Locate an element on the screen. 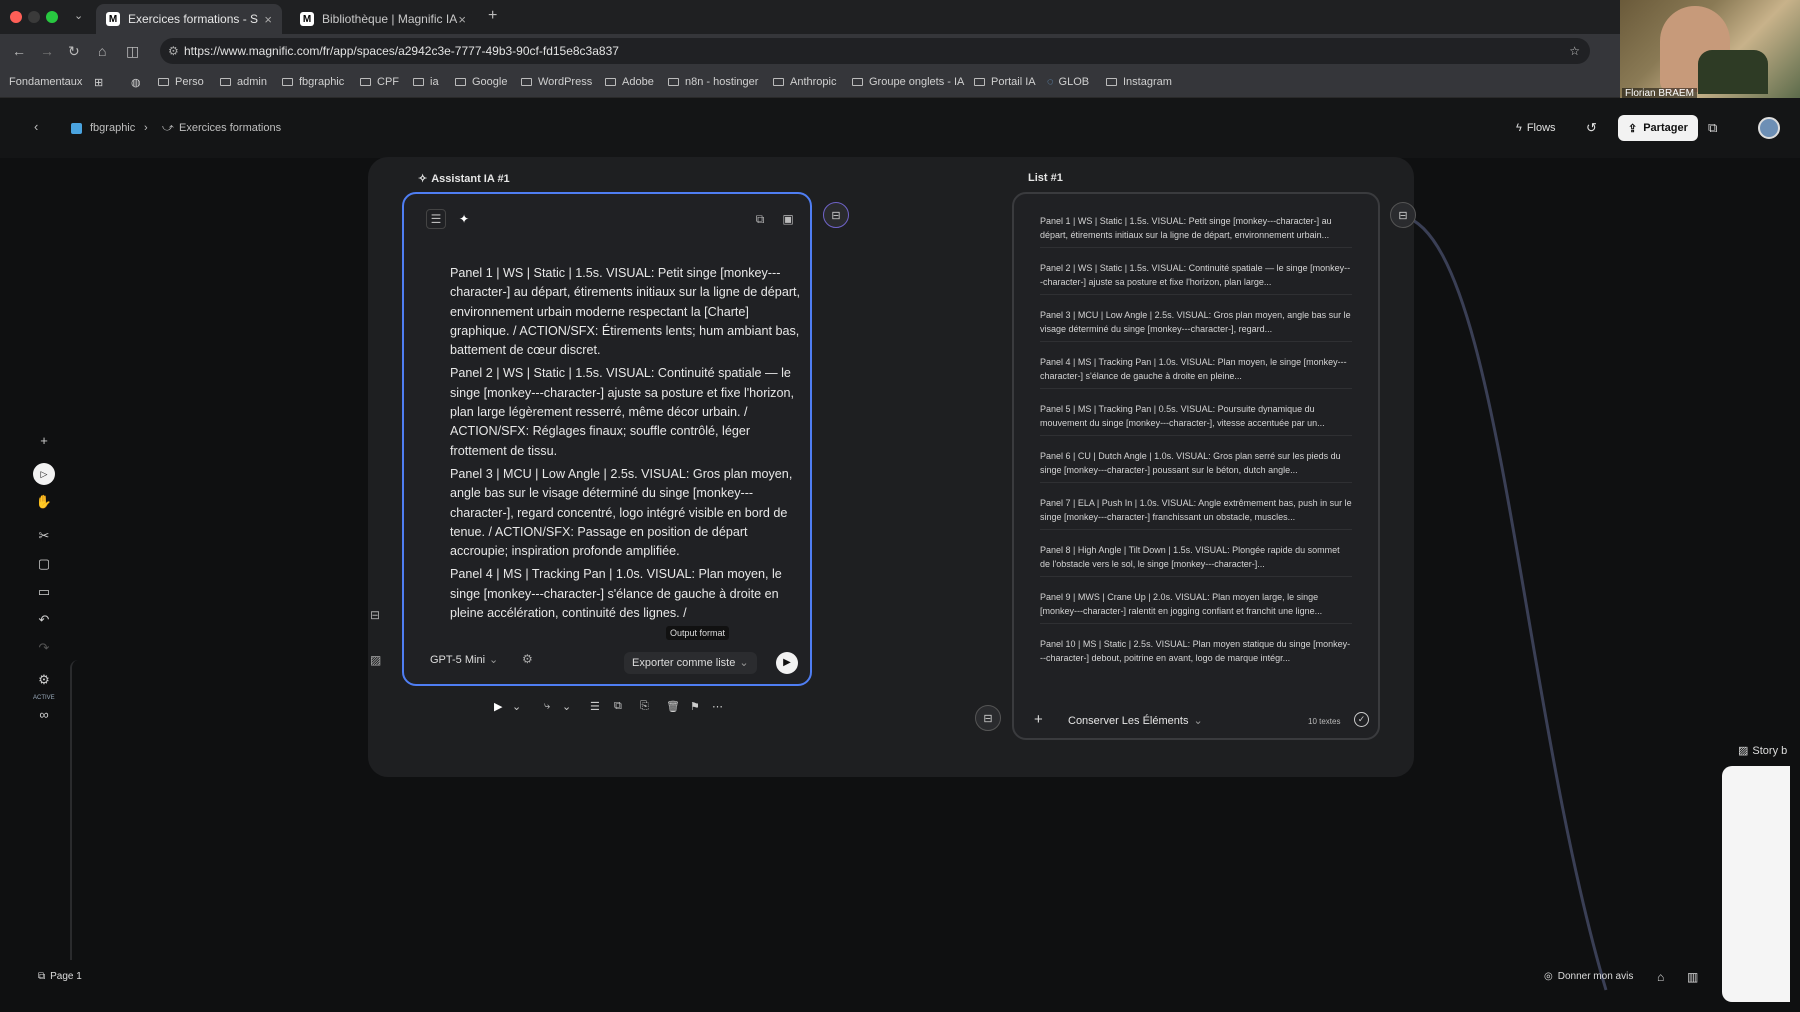 Image resolution: width=1800 pixels, height=1012 pixels. image-icon: ▨ is located at coordinates (1743, 751).